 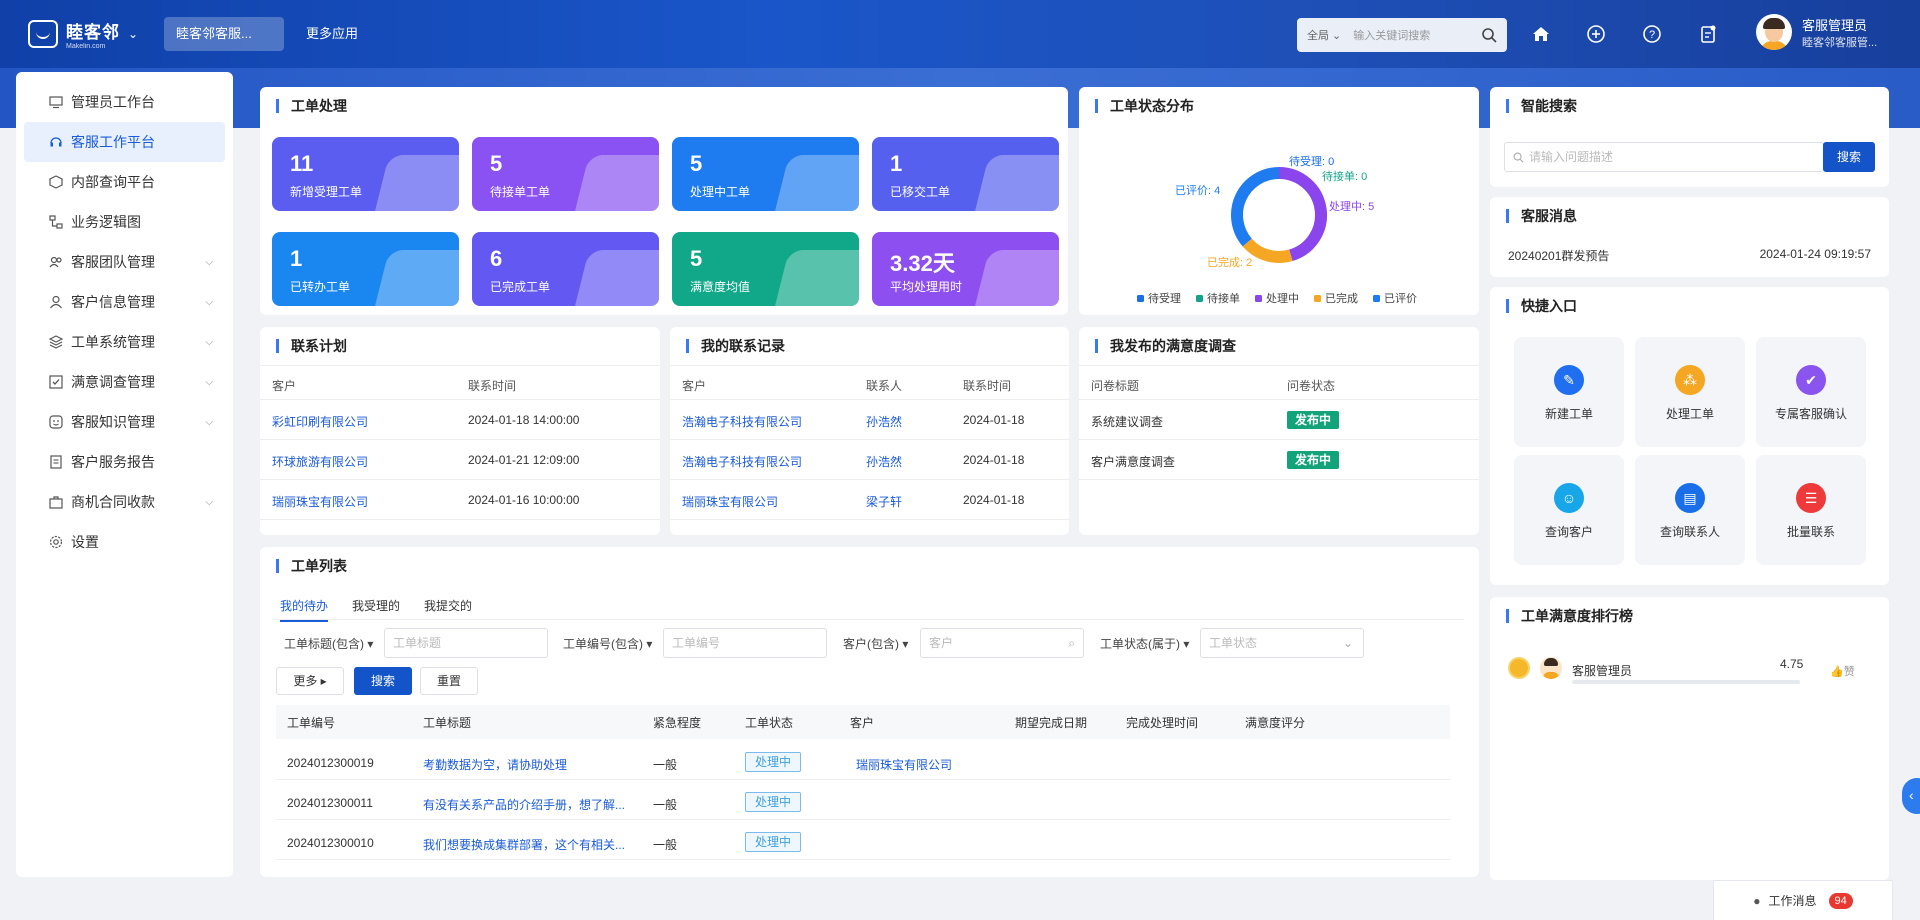 What do you see at coordinates (1596, 34) in the screenshot?
I see `add-circle-icon` at bounding box center [1596, 34].